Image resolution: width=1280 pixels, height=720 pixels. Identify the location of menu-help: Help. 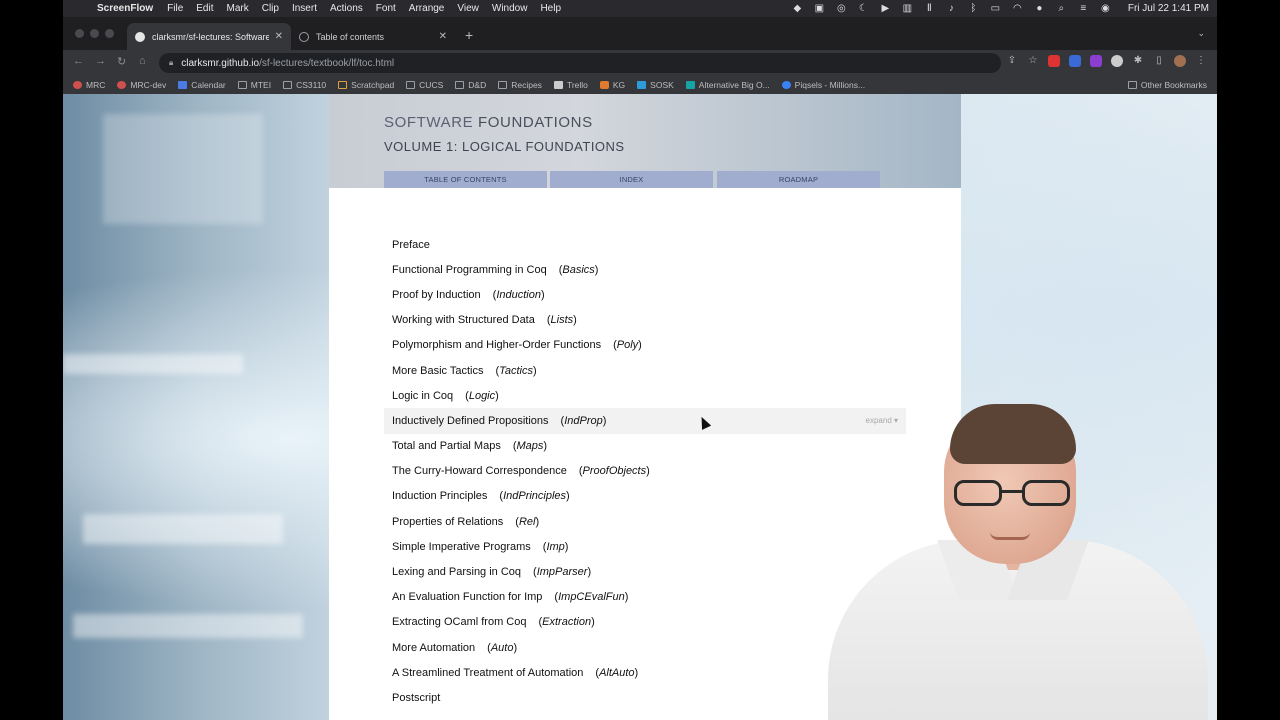
(550, 8).